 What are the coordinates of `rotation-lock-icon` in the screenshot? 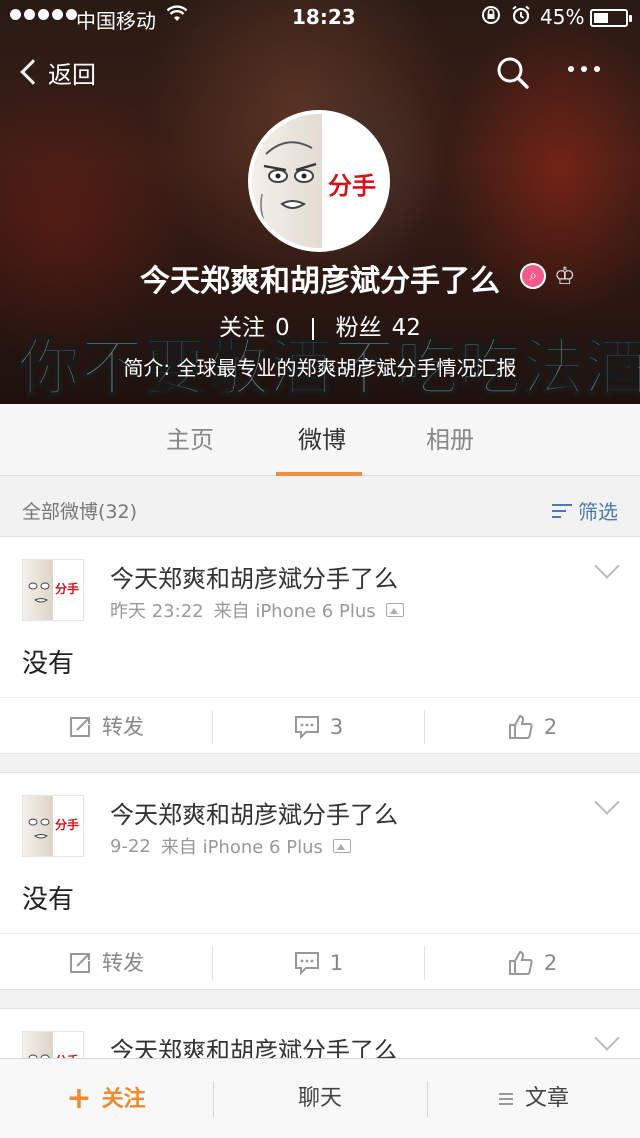 It's located at (491, 17).